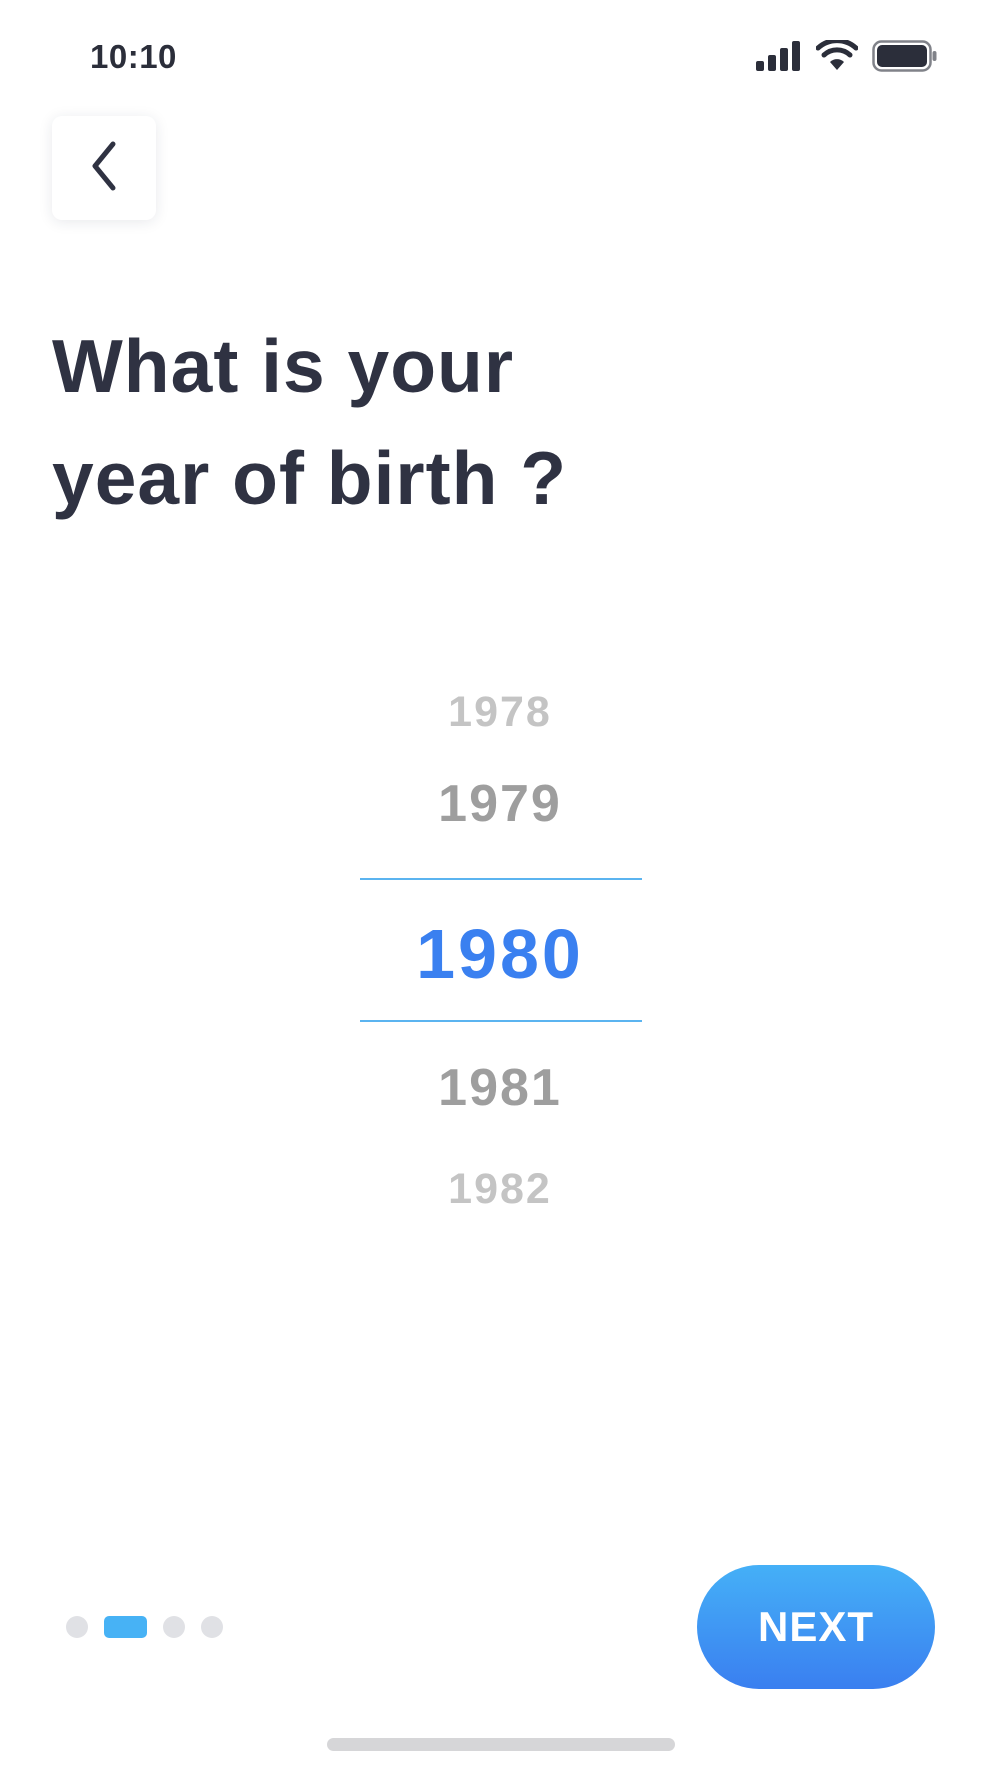 This screenshot has height=1778, width=1000. Describe the element at coordinates (816, 1627) in the screenshot. I see `next-button: NEXT` at that location.